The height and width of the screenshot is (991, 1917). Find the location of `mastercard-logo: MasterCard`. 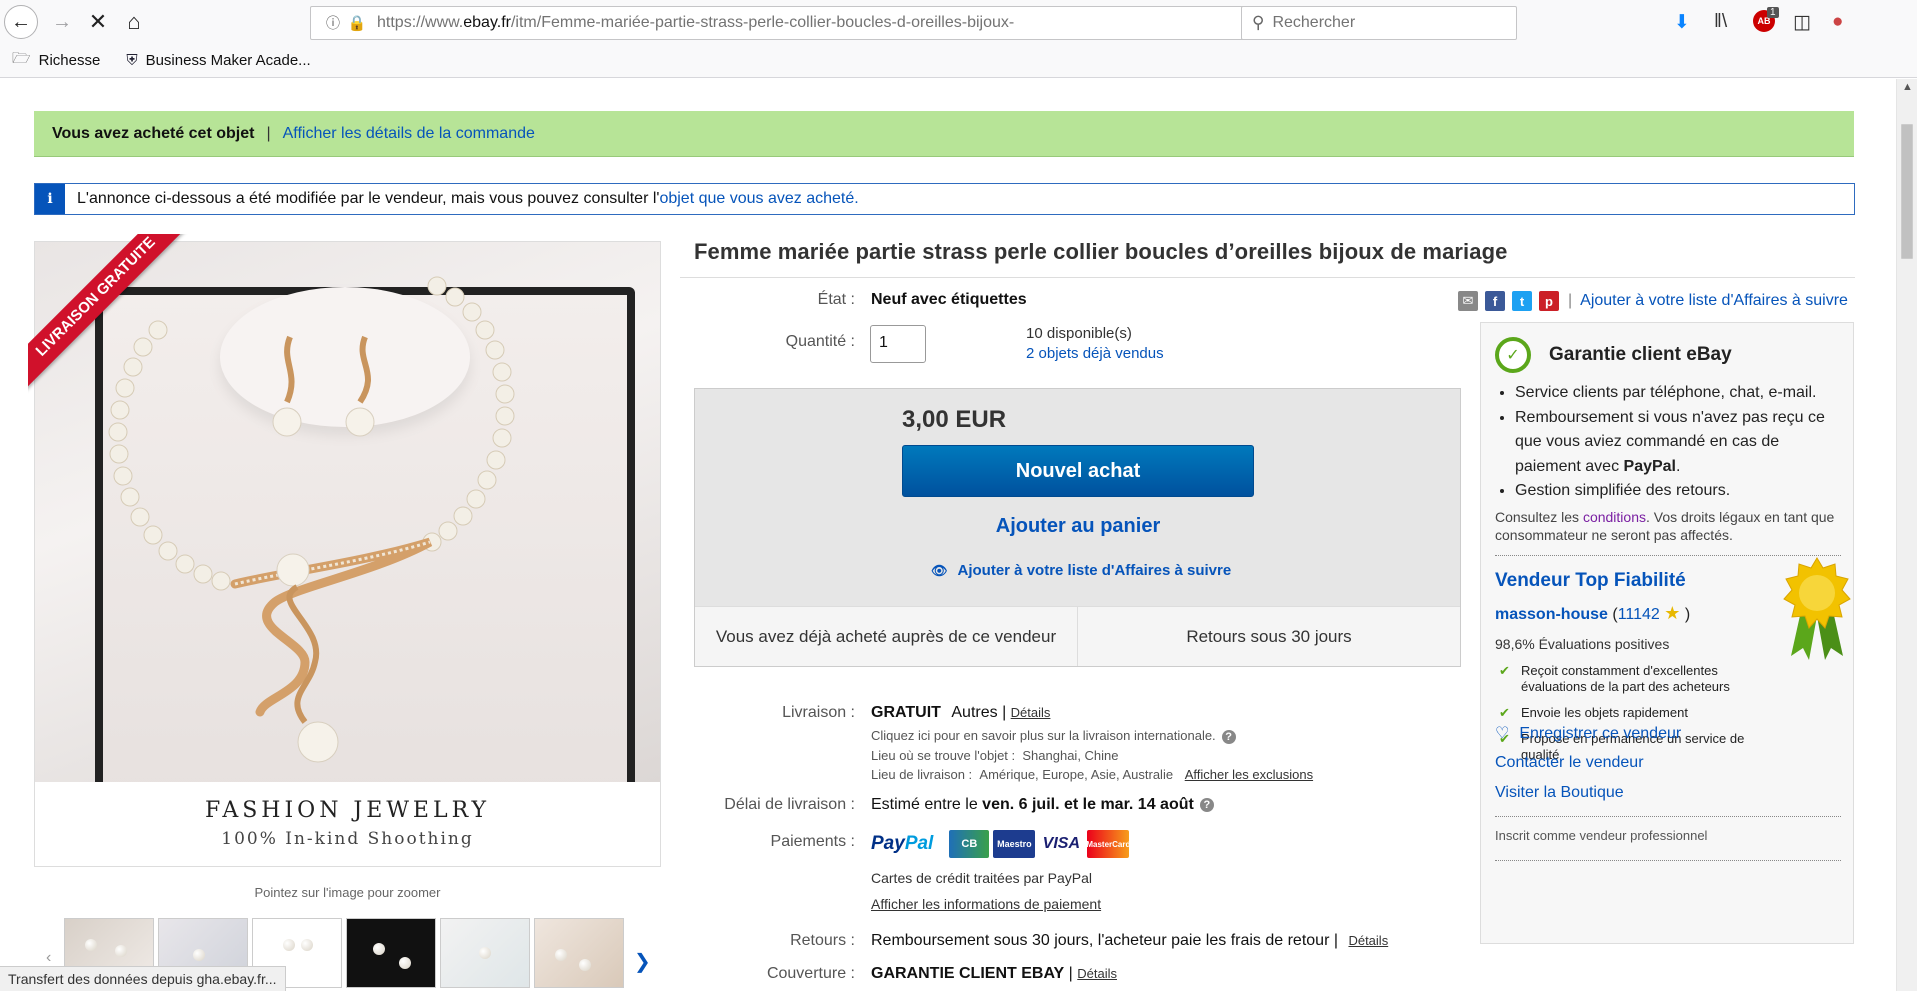

mastercard-logo: MasterCard is located at coordinates (1108, 844).